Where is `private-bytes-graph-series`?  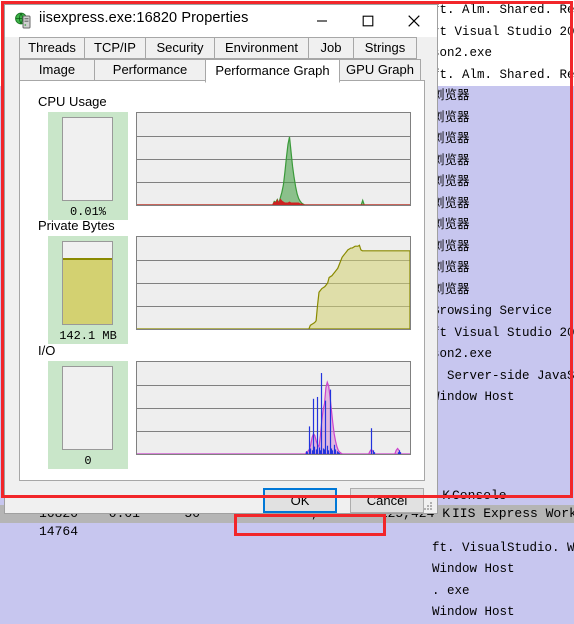
private-bytes-graph-series is located at coordinates (273, 286).